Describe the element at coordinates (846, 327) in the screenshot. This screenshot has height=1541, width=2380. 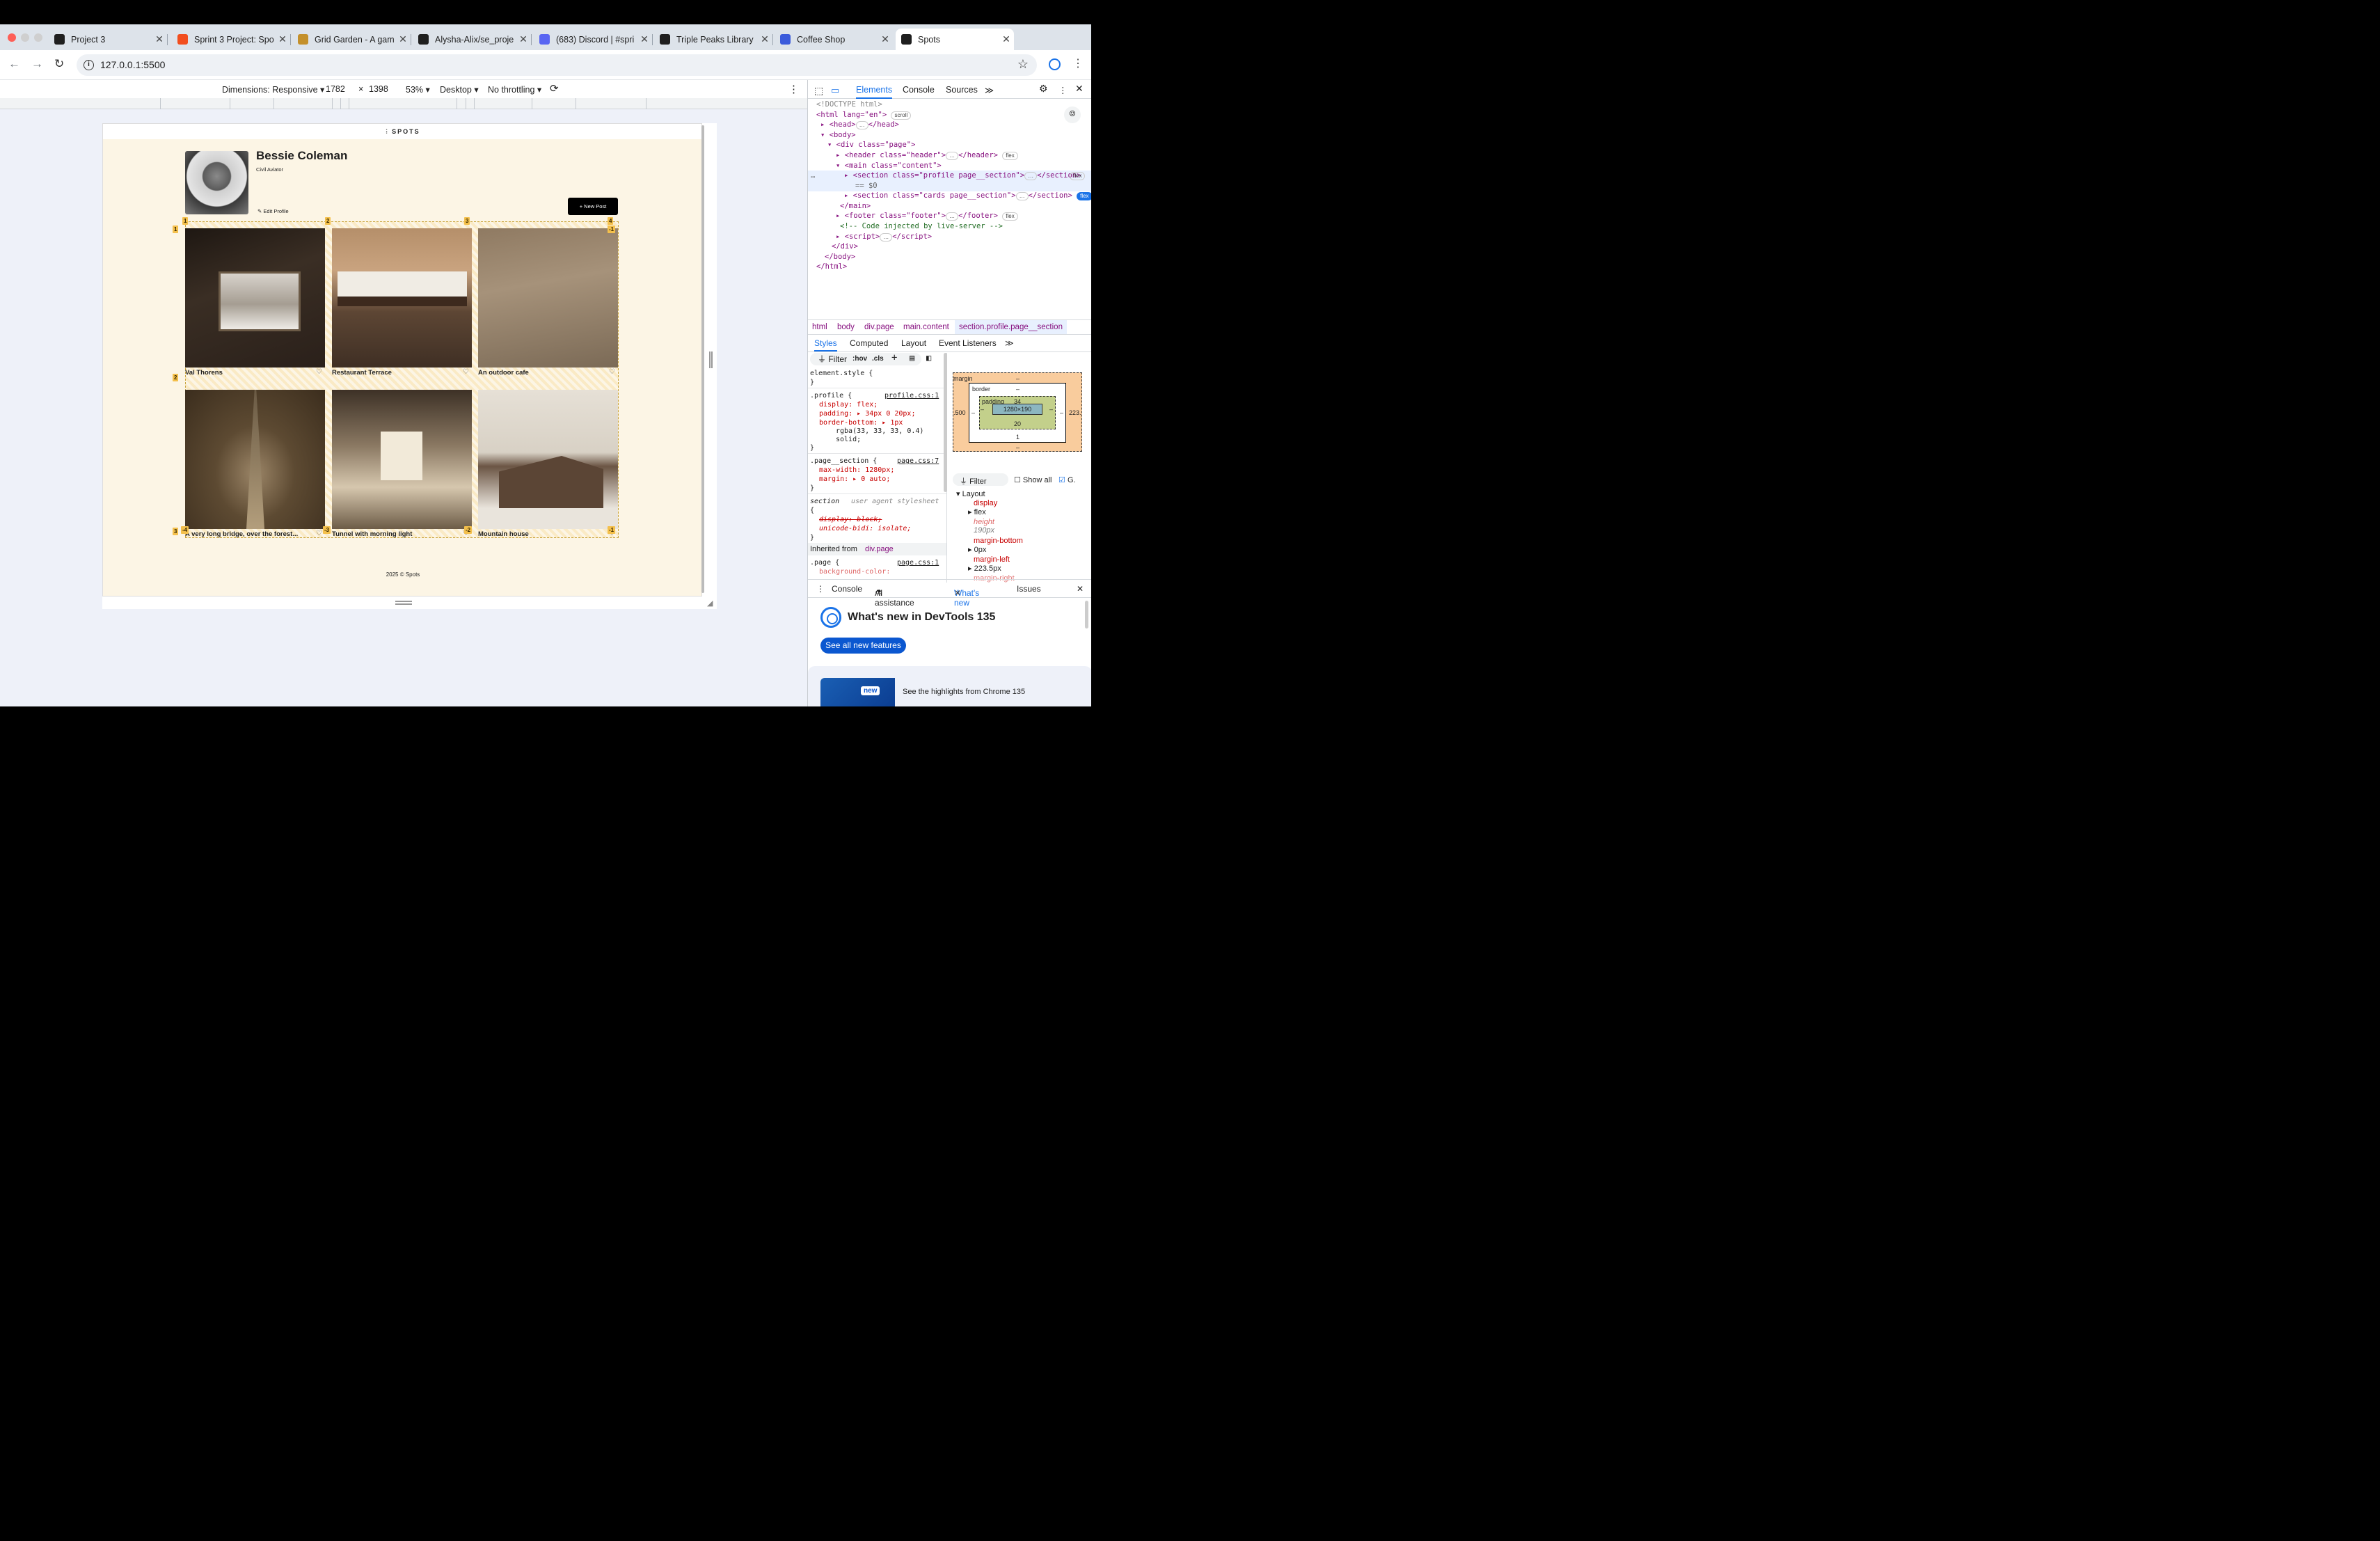
I see `breadcrumb-body: body` at that location.